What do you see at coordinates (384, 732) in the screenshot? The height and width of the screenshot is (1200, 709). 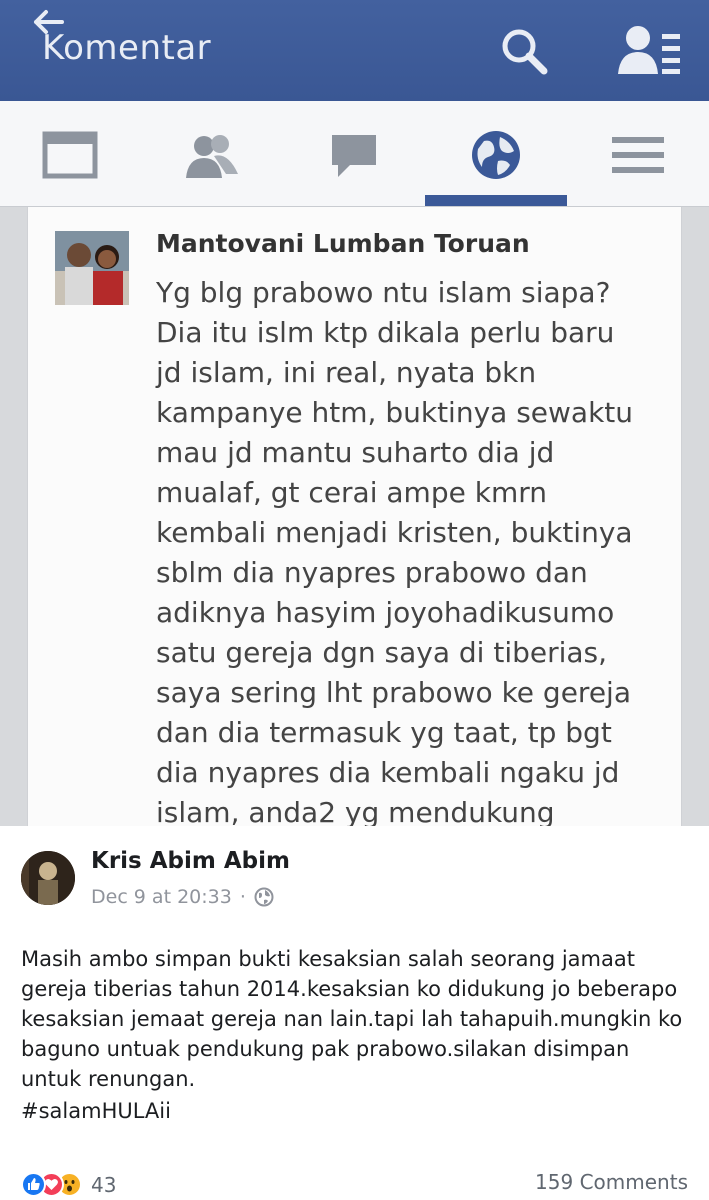 I see `comment-line: dan dia termasuk yg taat, tp bgt` at bounding box center [384, 732].